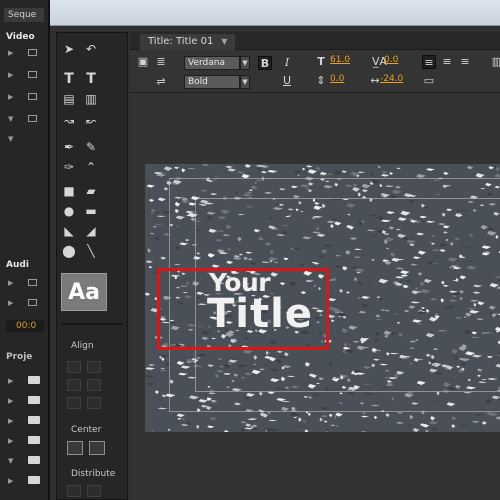 This screenshot has height=500, width=500. What do you see at coordinates (69, 191) in the screenshot?
I see `rectangle-tool-icon: ■` at bounding box center [69, 191].